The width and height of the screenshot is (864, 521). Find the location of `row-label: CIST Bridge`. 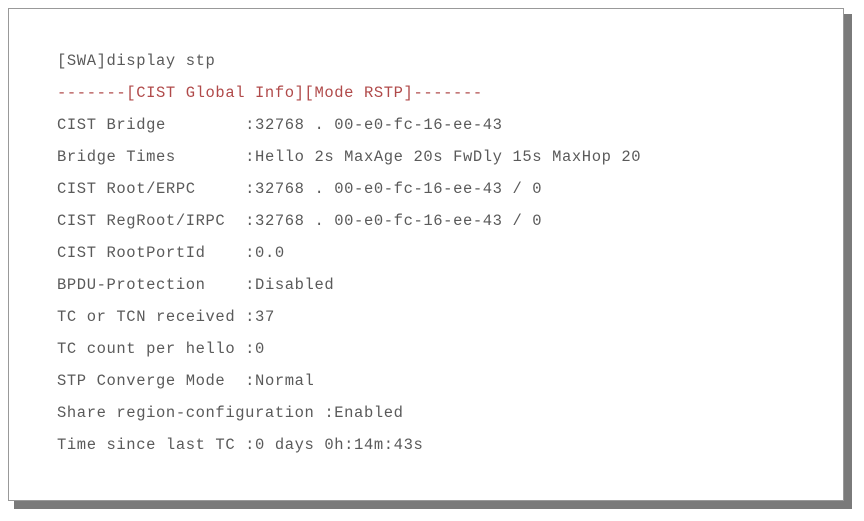

row-label: CIST Bridge is located at coordinates (151, 125).